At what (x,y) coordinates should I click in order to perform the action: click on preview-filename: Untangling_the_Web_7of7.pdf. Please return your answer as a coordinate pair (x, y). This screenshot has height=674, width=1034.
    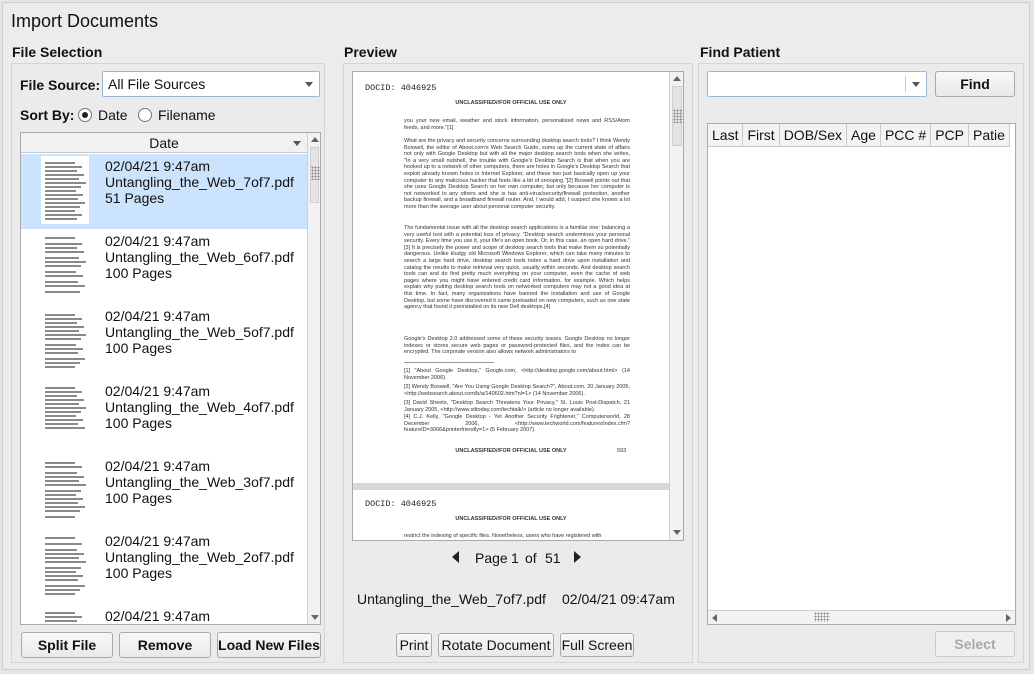
    Looking at the image, I should click on (451, 599).